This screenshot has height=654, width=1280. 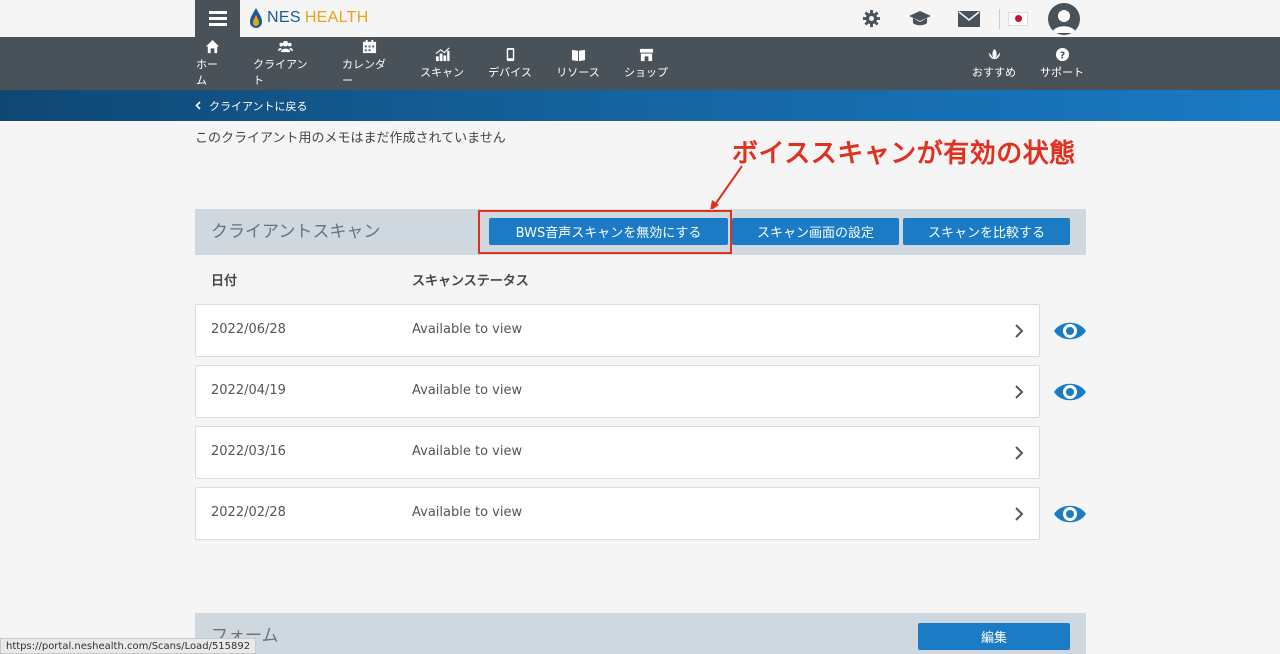 I want to click on compare-scans-button: スキャンを比較する, so click(x=986, y=231).